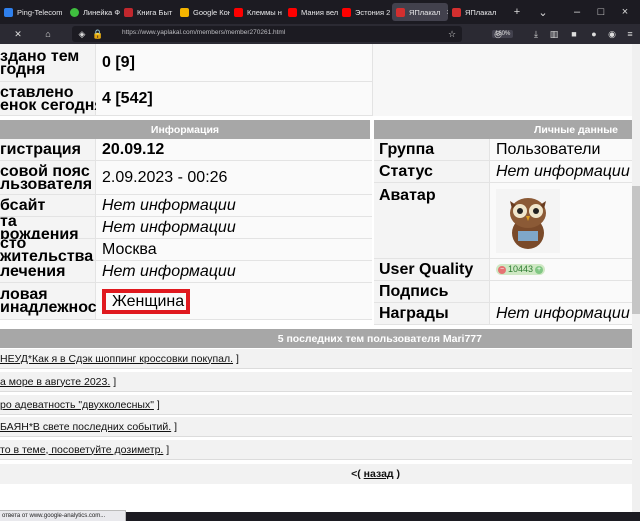 This screenshot has height=521, width=640. I want to click on close-window-icon: ×, so click(625, 12).